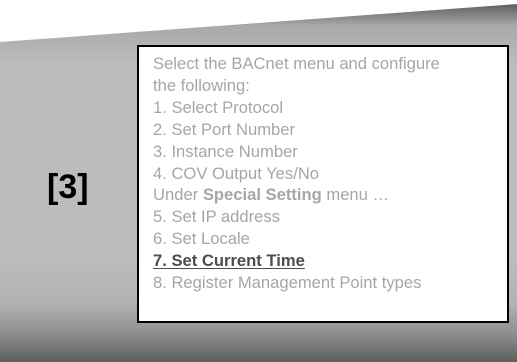 The height and width of the screenshot is (362, 517). What do you see at coordinates (201, 85) in the screenshot?
I see `intro-line-2: the following:` at bounding box center [201, 85].